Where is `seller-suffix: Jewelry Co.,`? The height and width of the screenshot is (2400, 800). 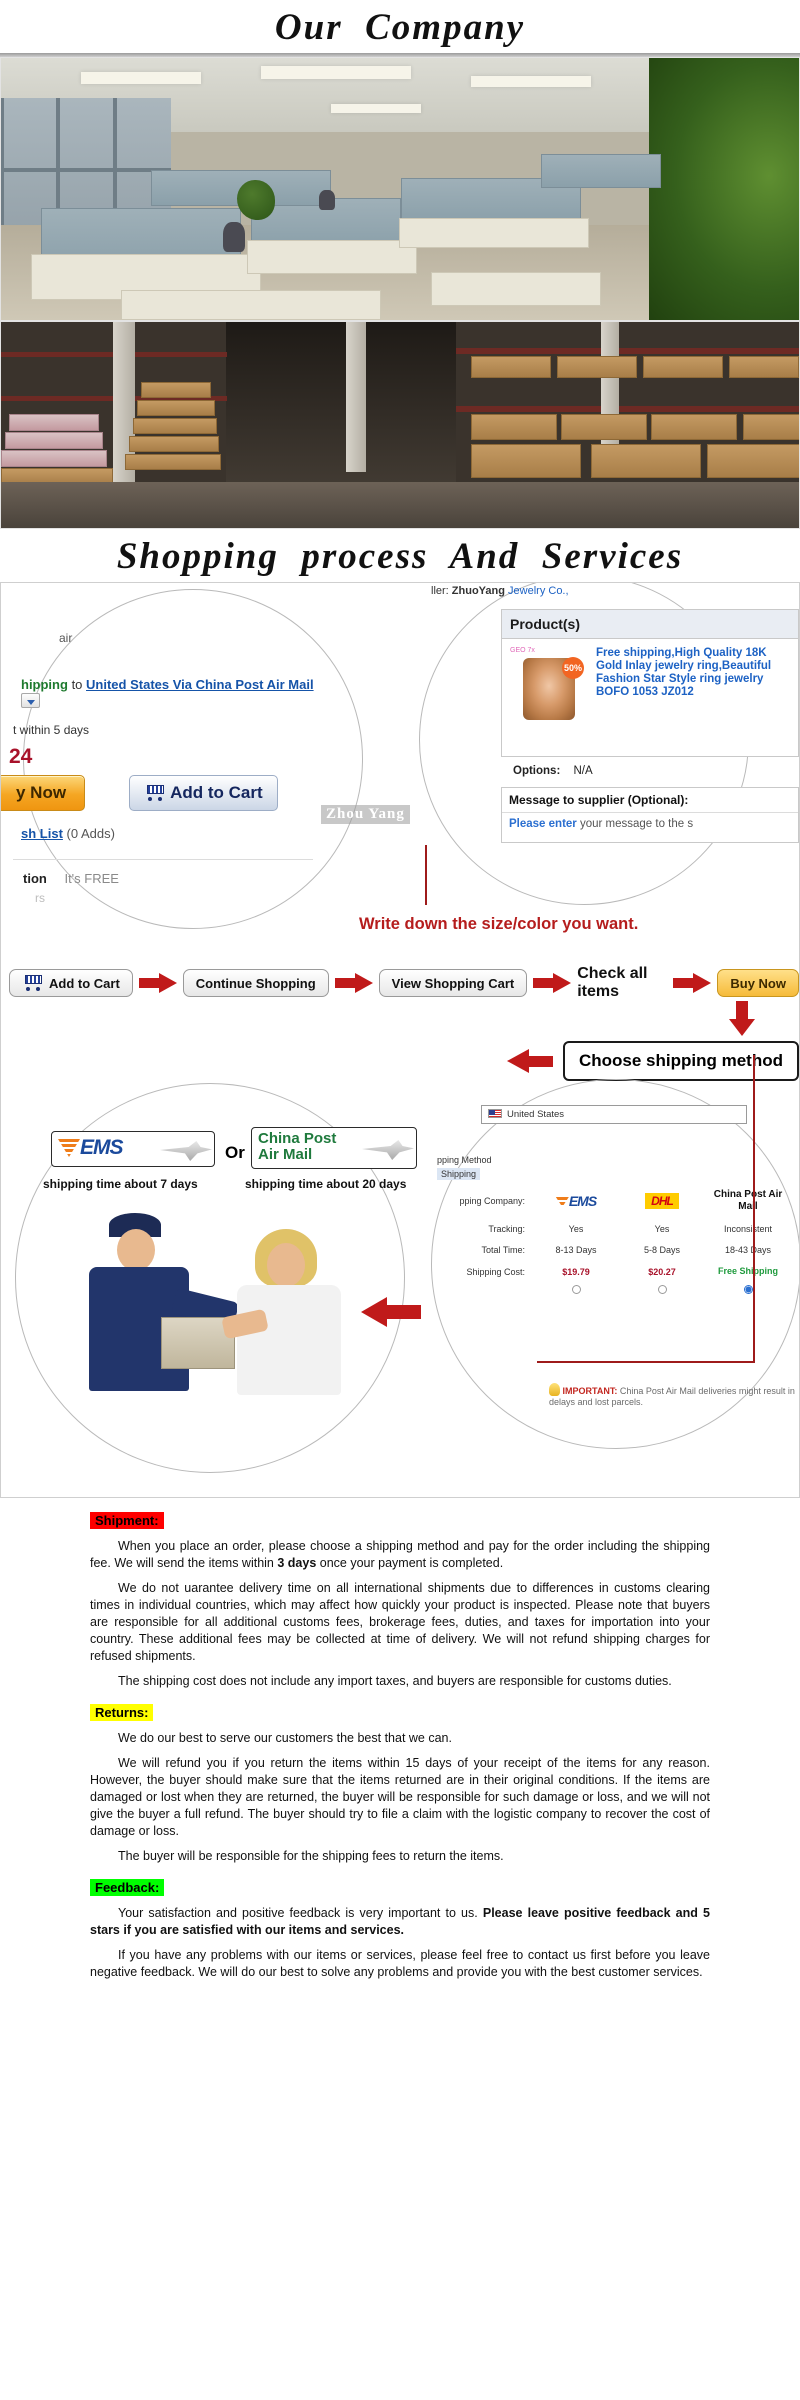 seller-suffix: Jewelry Co., is located at coordinates (538, 591).